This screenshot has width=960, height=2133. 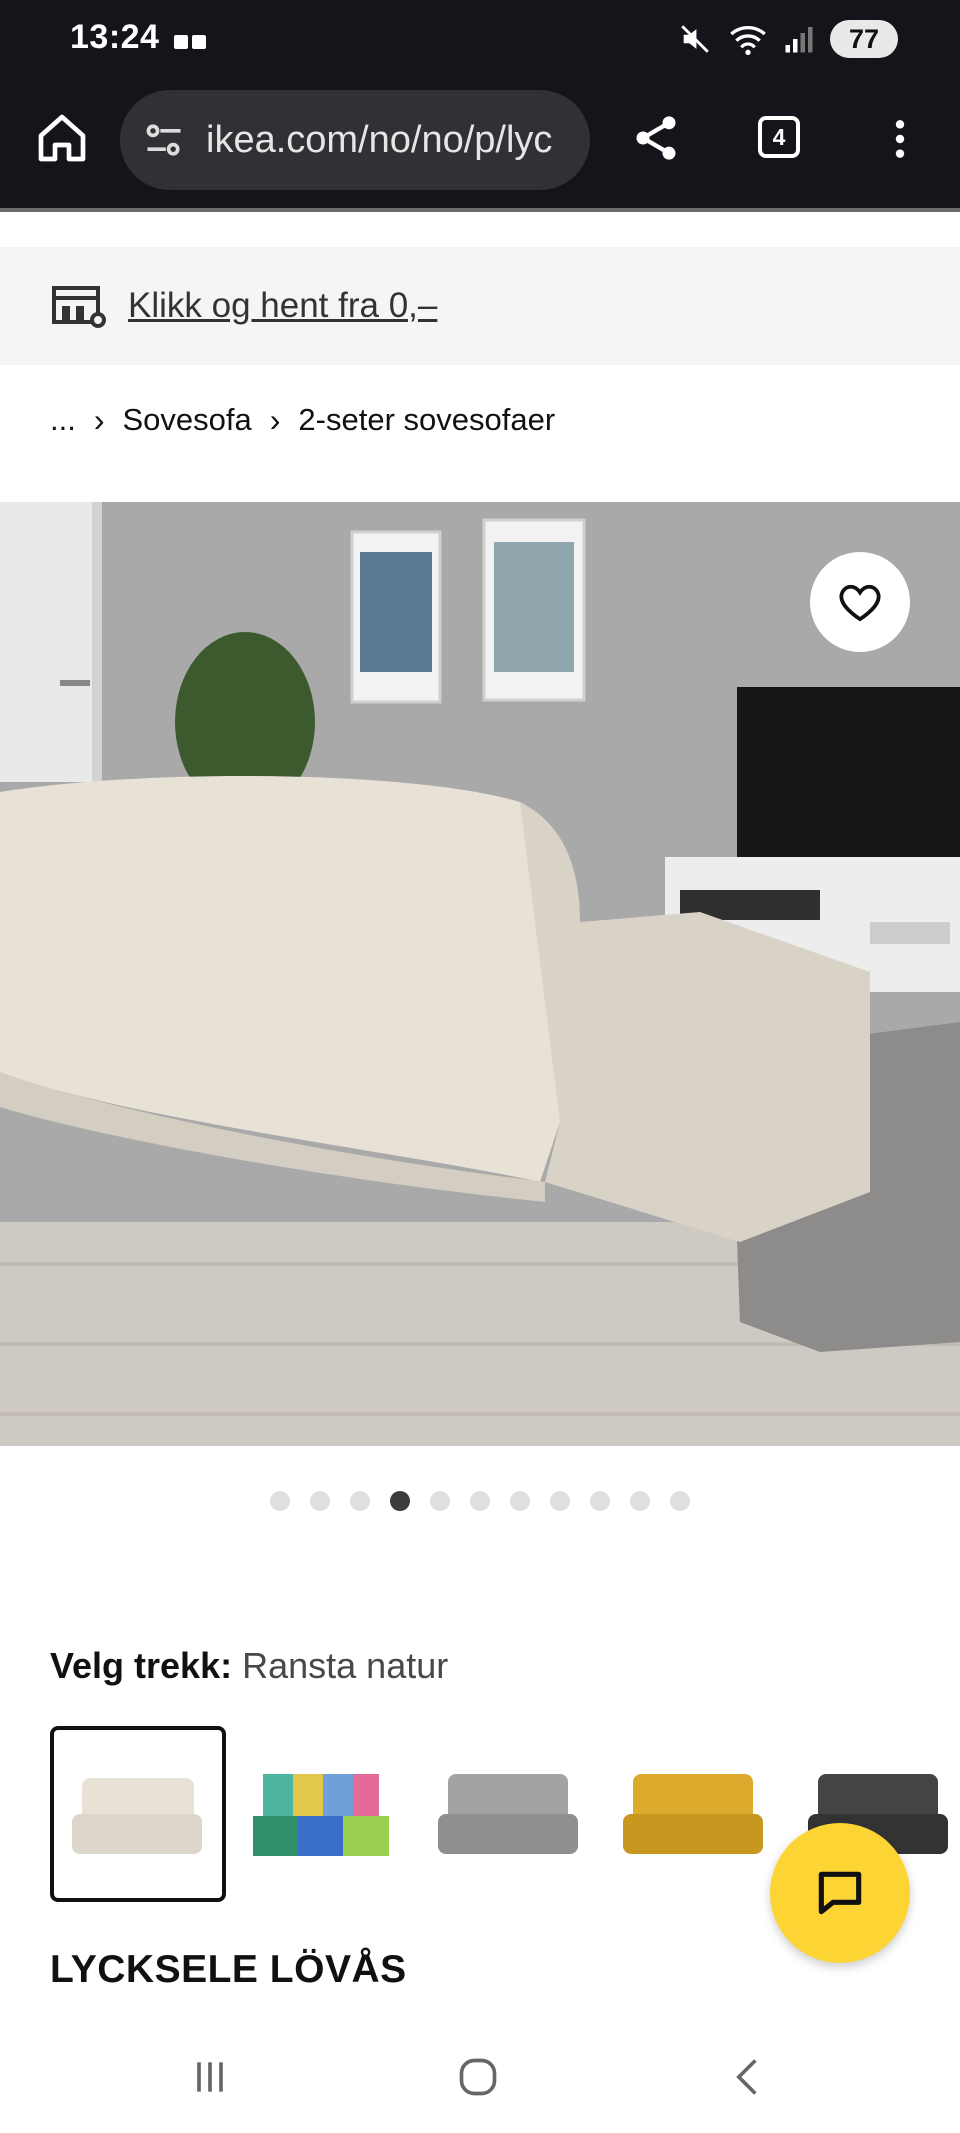 I want to click on address-bar: ikea.com/no/no/p/lyc, so click(x=355, y=140).